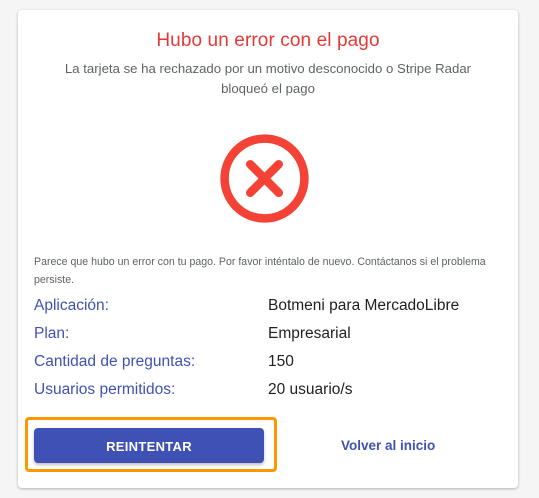 This screenshot has width=539, height=498. What do you see at coordinates (149, 445) in the screenshot?
I see `retry-button: REINTENTAR` at bounding box center [149, 445].